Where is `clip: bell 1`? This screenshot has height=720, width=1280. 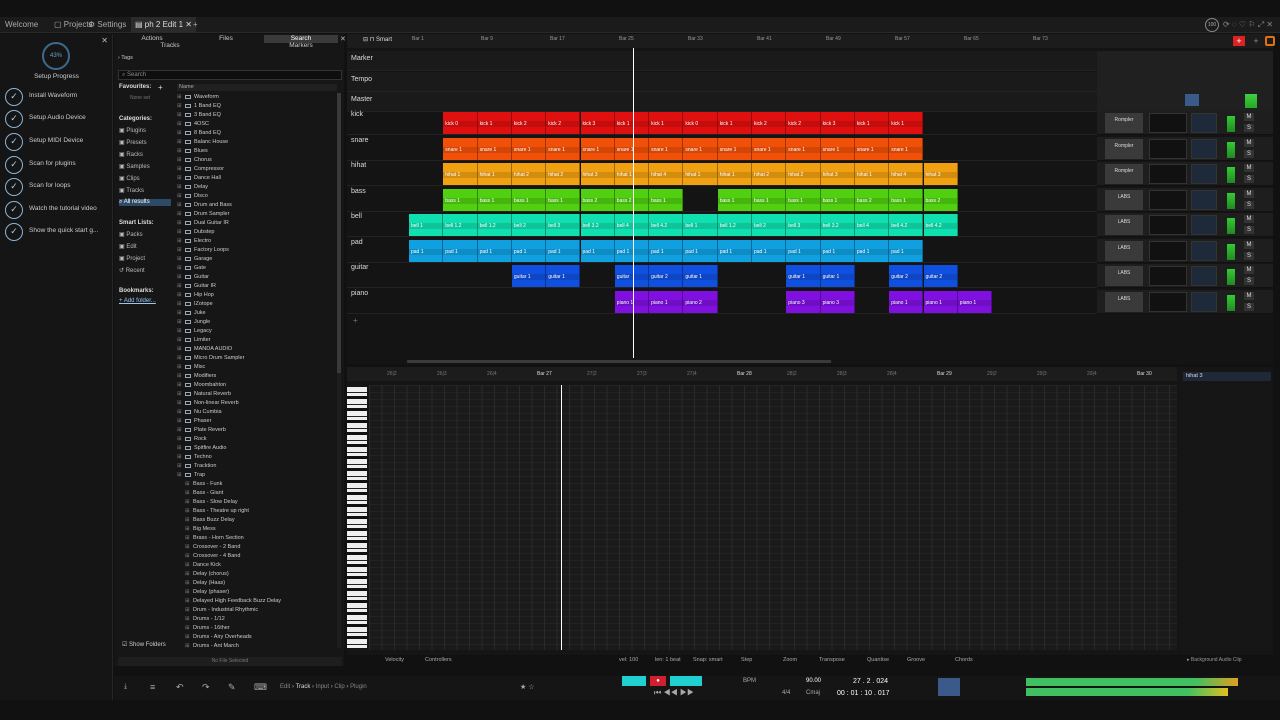 clip: bell 1 is located at coordinates (426, 225).